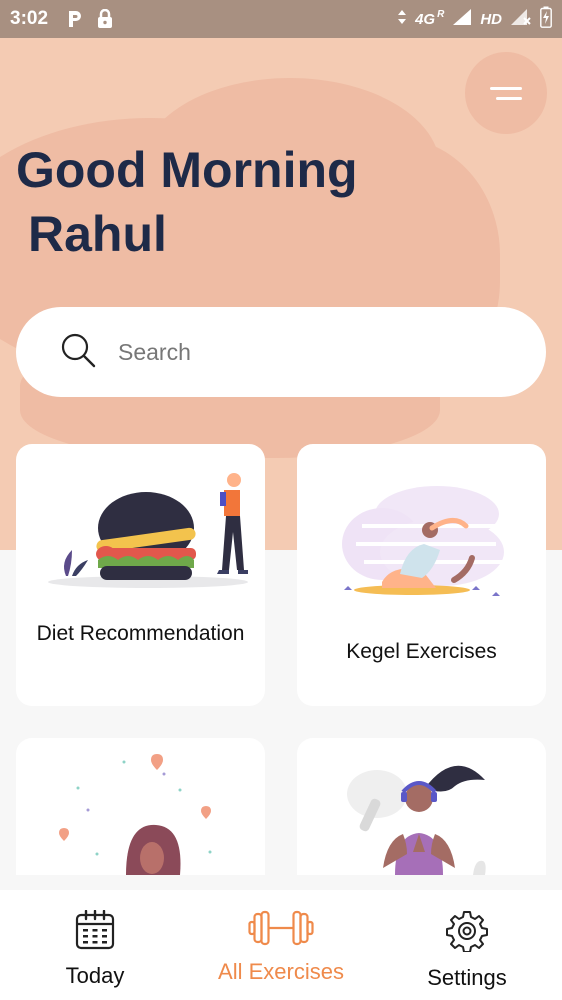 The image size is (562, 1000). What do you see at coordinates (78, 352) in the screenshot?
I see `search-icon` at bounding box center [78, 352].